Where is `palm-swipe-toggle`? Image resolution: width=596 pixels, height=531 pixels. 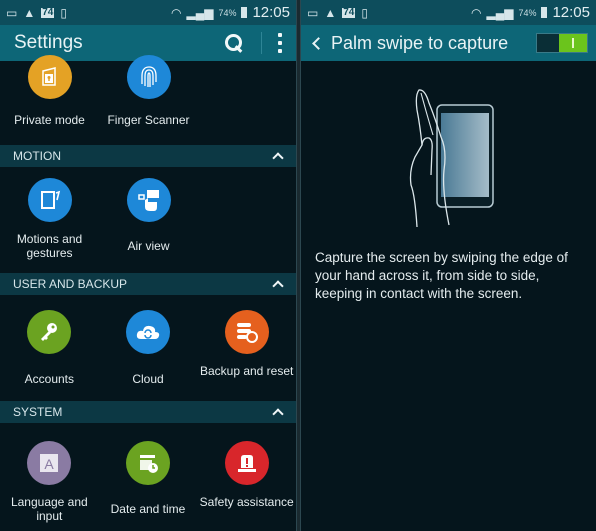
palm-swipe-toggle is located at coordinates (562, 43).